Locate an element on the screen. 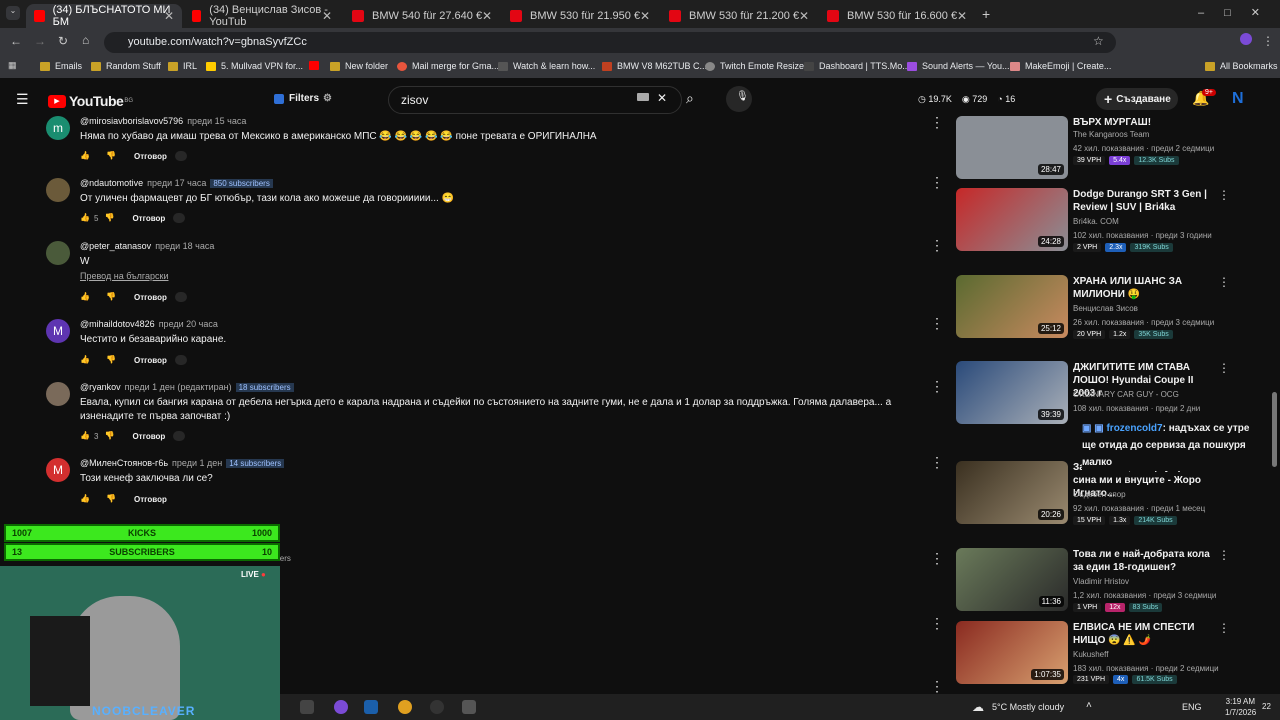 This screenshot has width=1280, height=720. reload-icon: ↻ is located at coordinates (63, 41).